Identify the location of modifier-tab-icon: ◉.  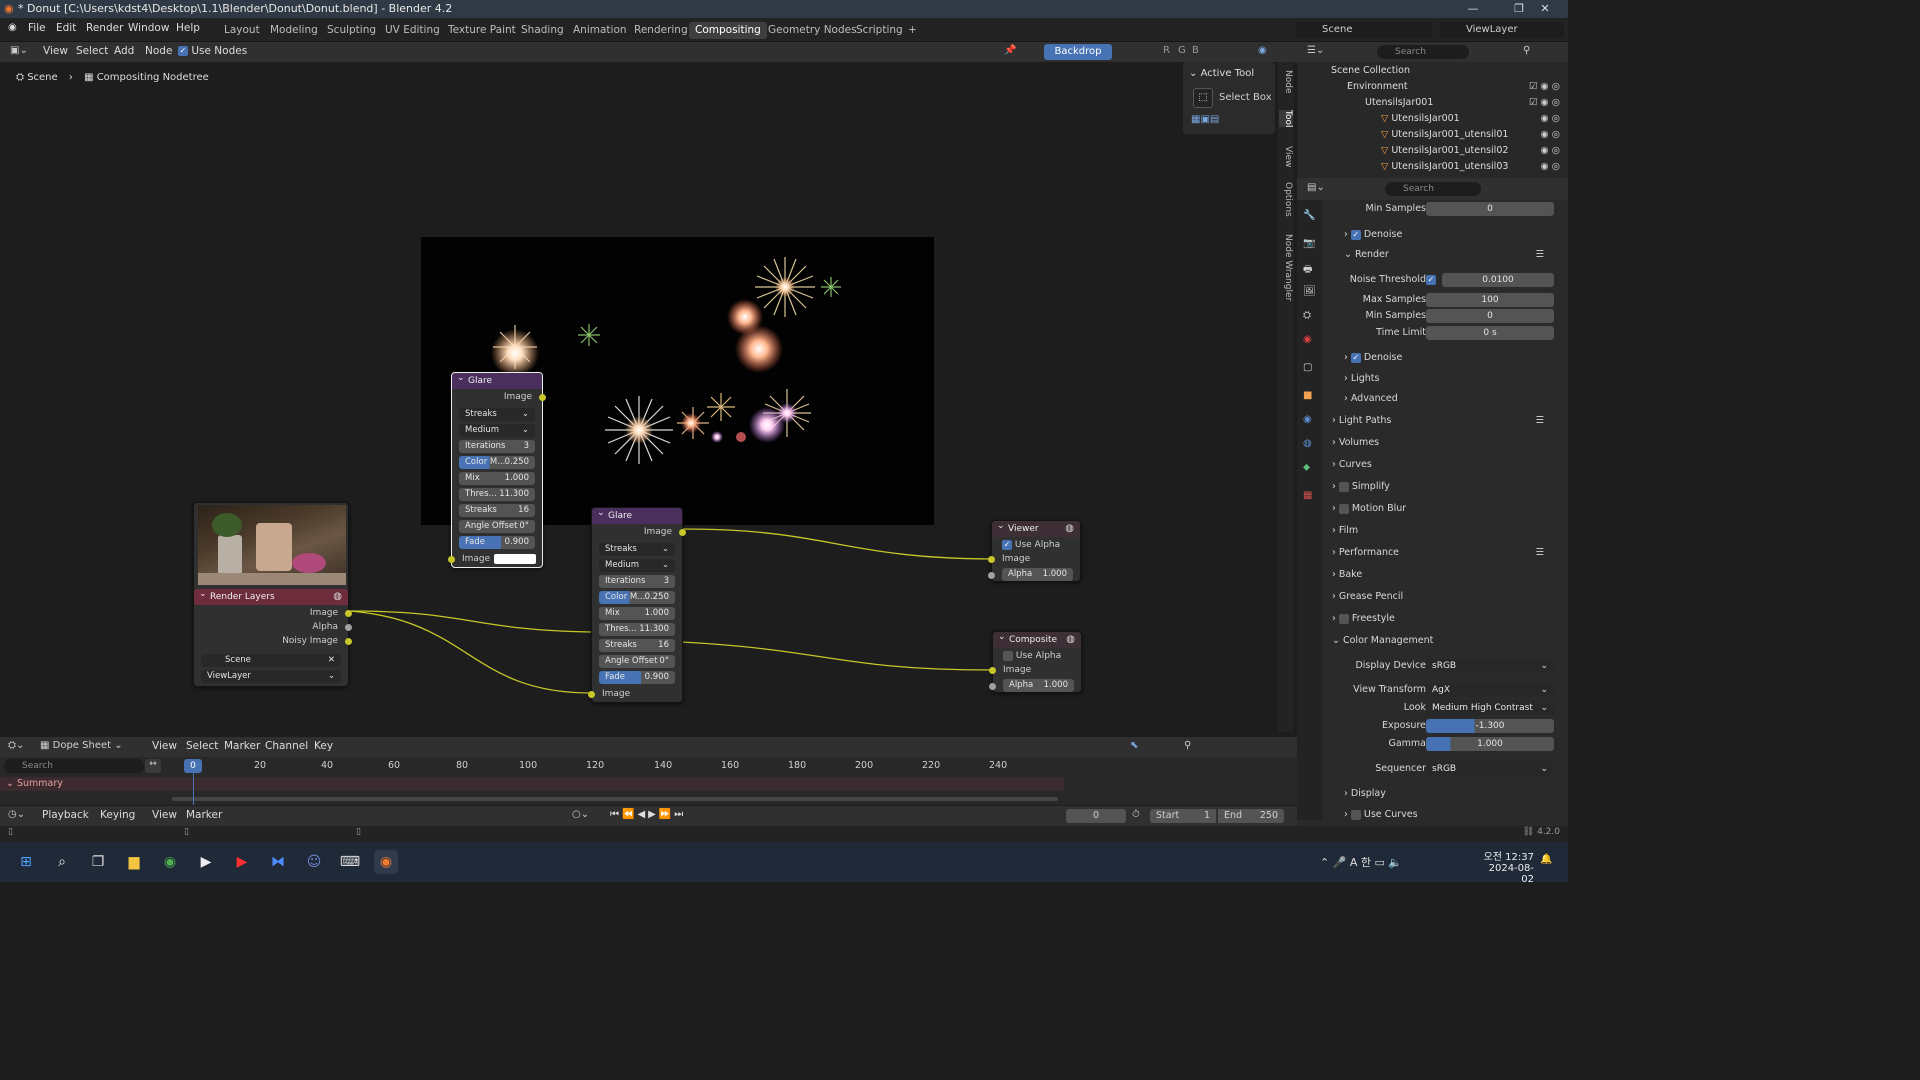
(1307, 419).